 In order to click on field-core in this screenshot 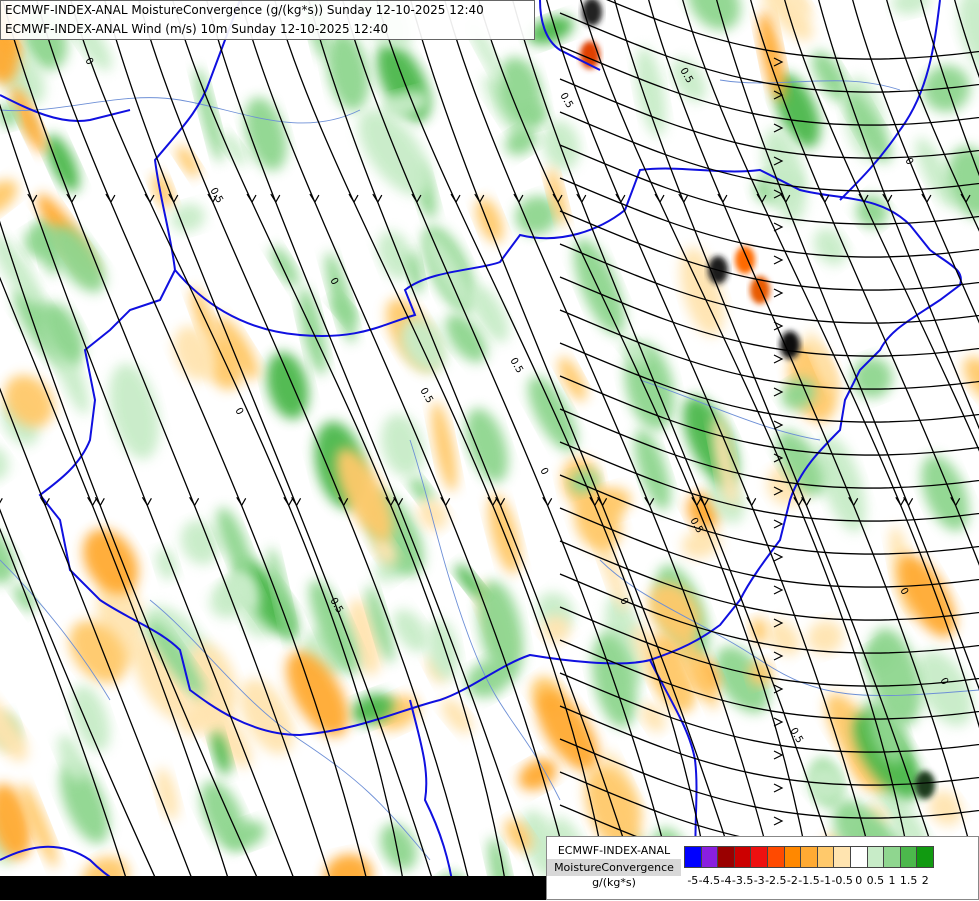, I will do `click(925, 785)`.